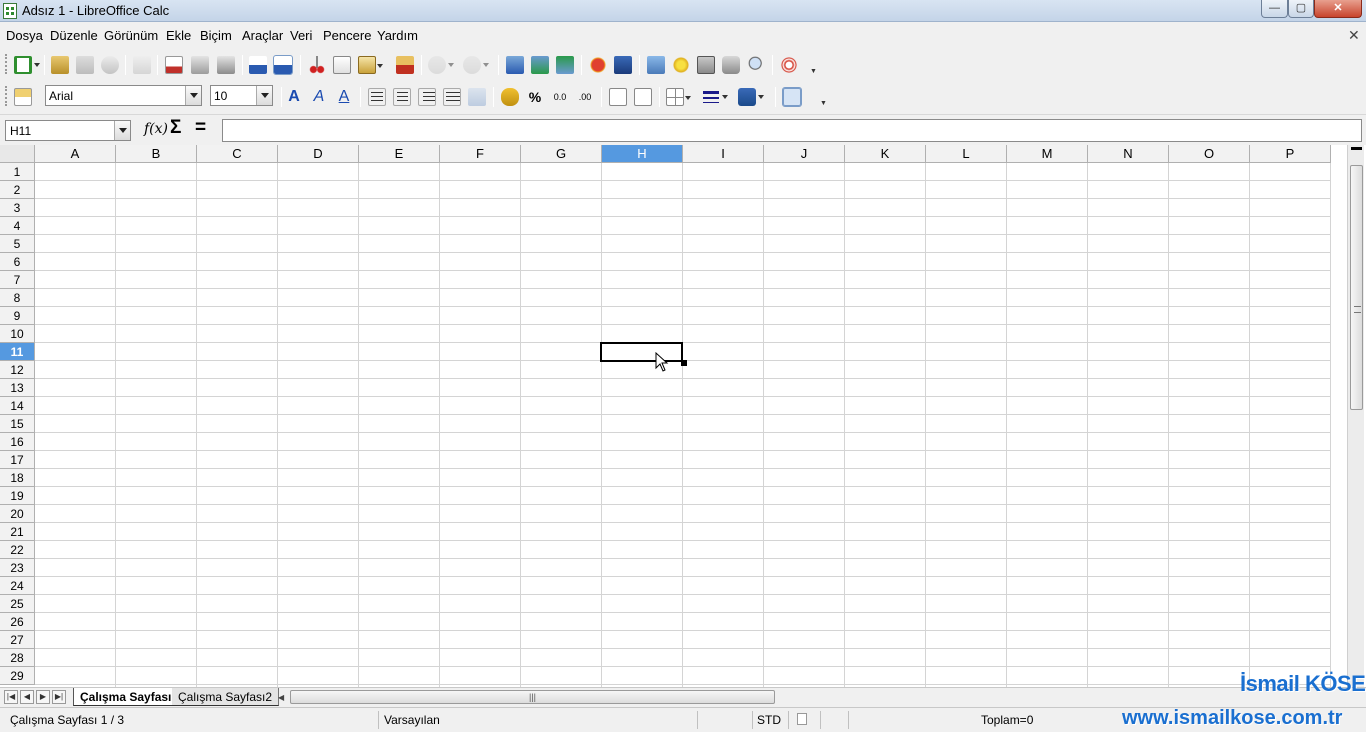 Image resolution: width=1366 pixels, height=732 pixels. What do you see at coordinates (200, 128) in the screenshot?
I see `formula-icon: =` at bounding box center [200, 128].